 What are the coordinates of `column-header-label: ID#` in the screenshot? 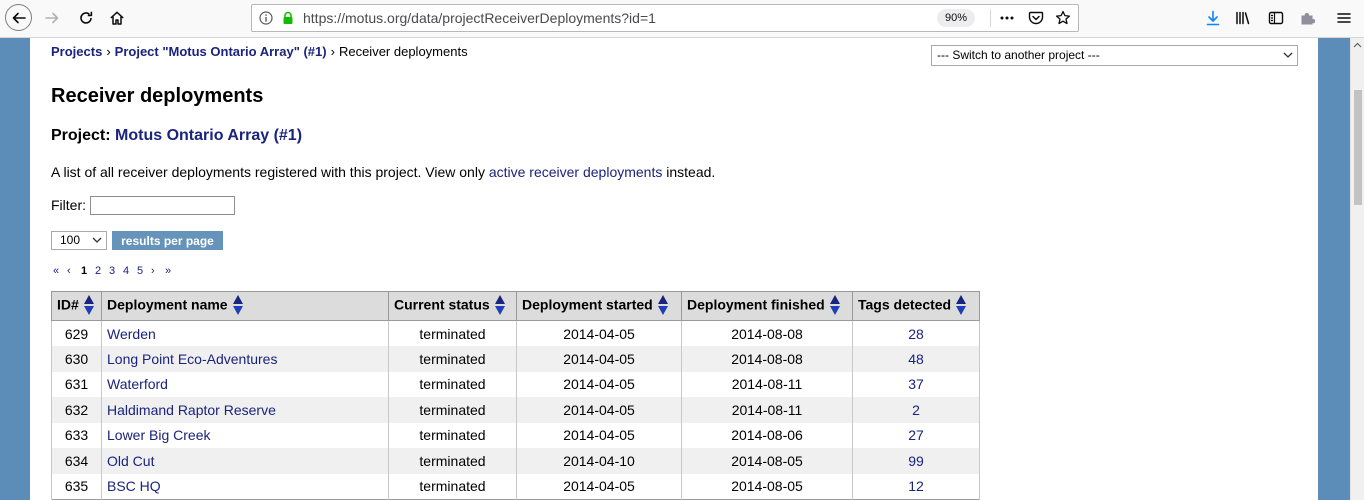 It's located at (68, 304).